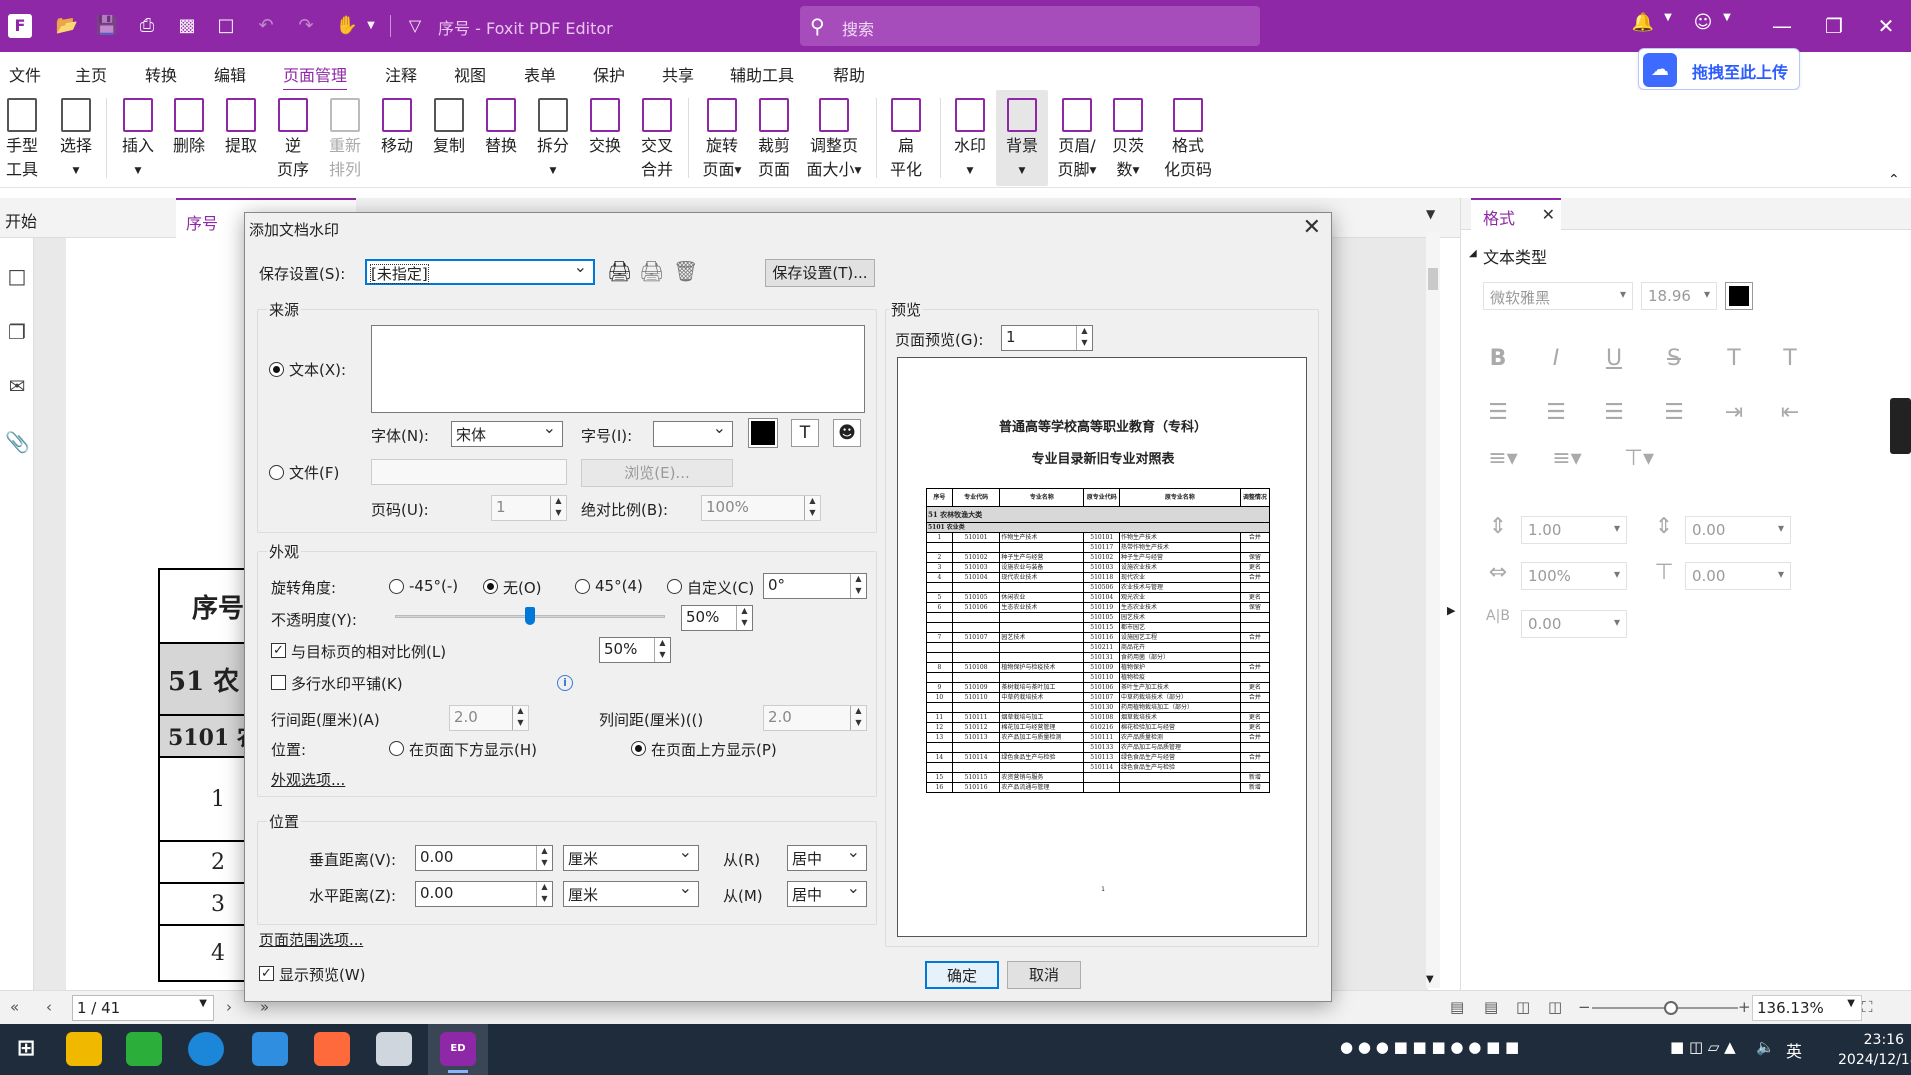 This screenshot has width=1911, height=1075. What do you see at coordinates (1664, 572) in the screenshot?
I see `char-spacing-icon: ⊤` at bounding box center [1664, 572].